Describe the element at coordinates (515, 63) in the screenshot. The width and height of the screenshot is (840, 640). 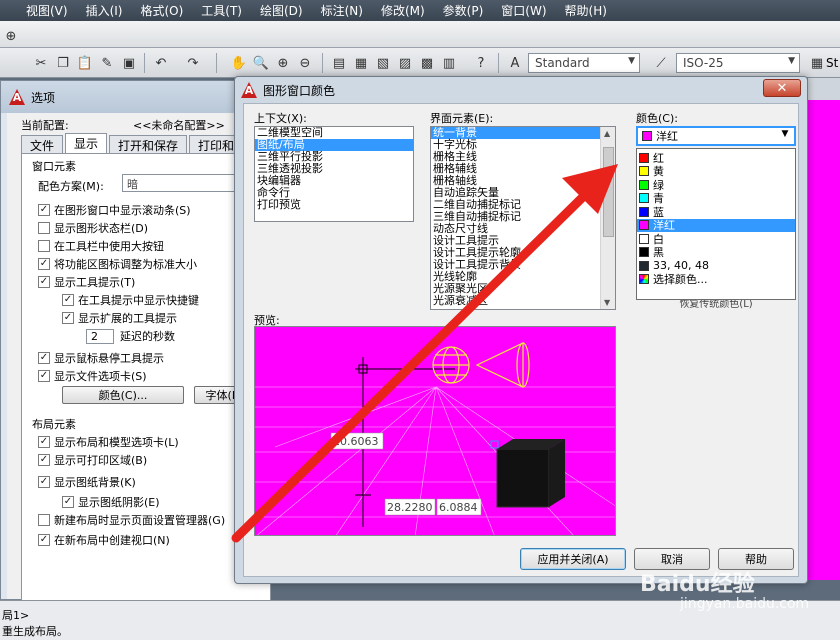
I see `text-style-icon: A` at that location.